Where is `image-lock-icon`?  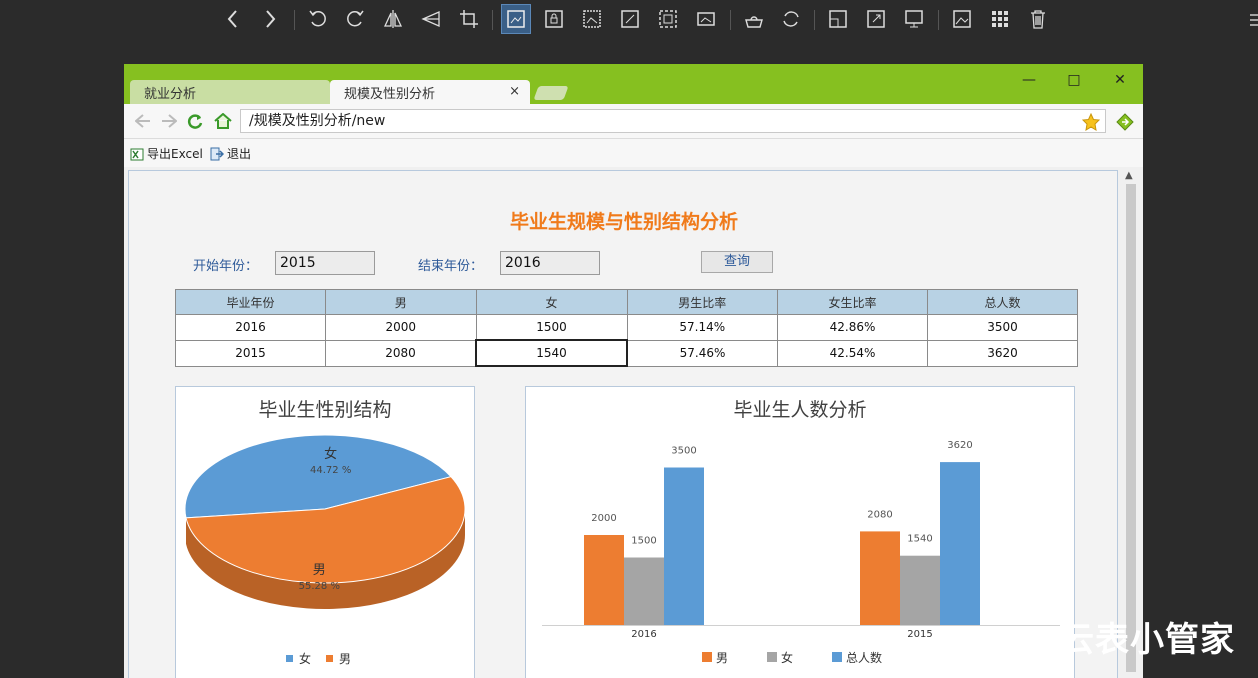 image-lock-icon is located at coordinates (554, 19).